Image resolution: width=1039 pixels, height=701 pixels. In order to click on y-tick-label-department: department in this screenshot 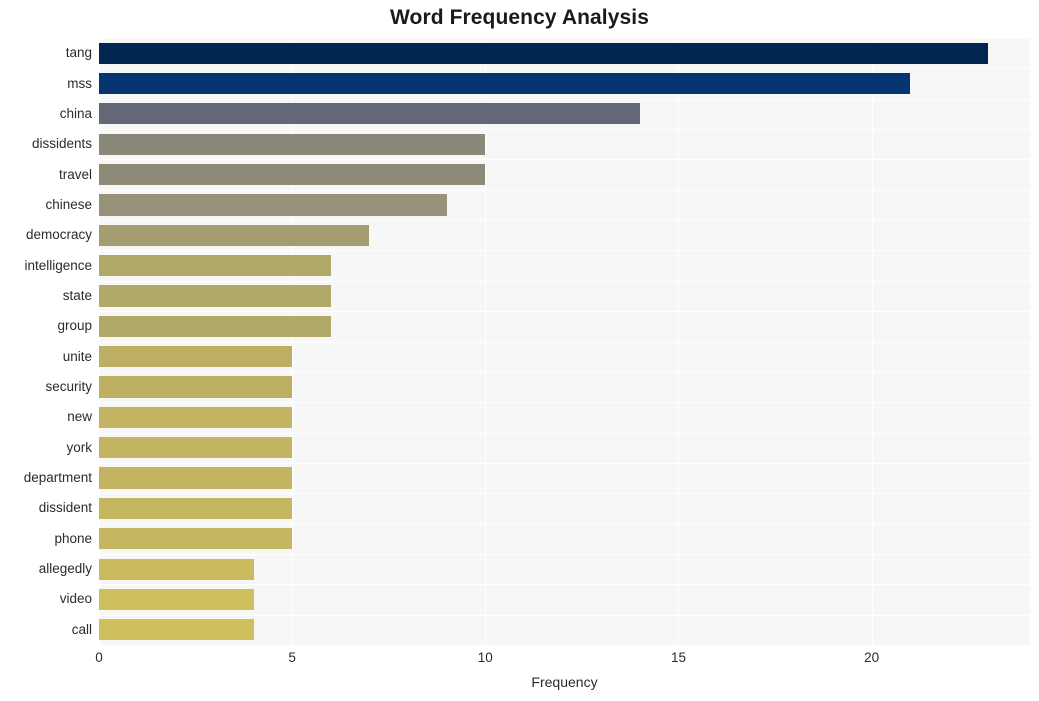, I will do `click(57, 478)`.